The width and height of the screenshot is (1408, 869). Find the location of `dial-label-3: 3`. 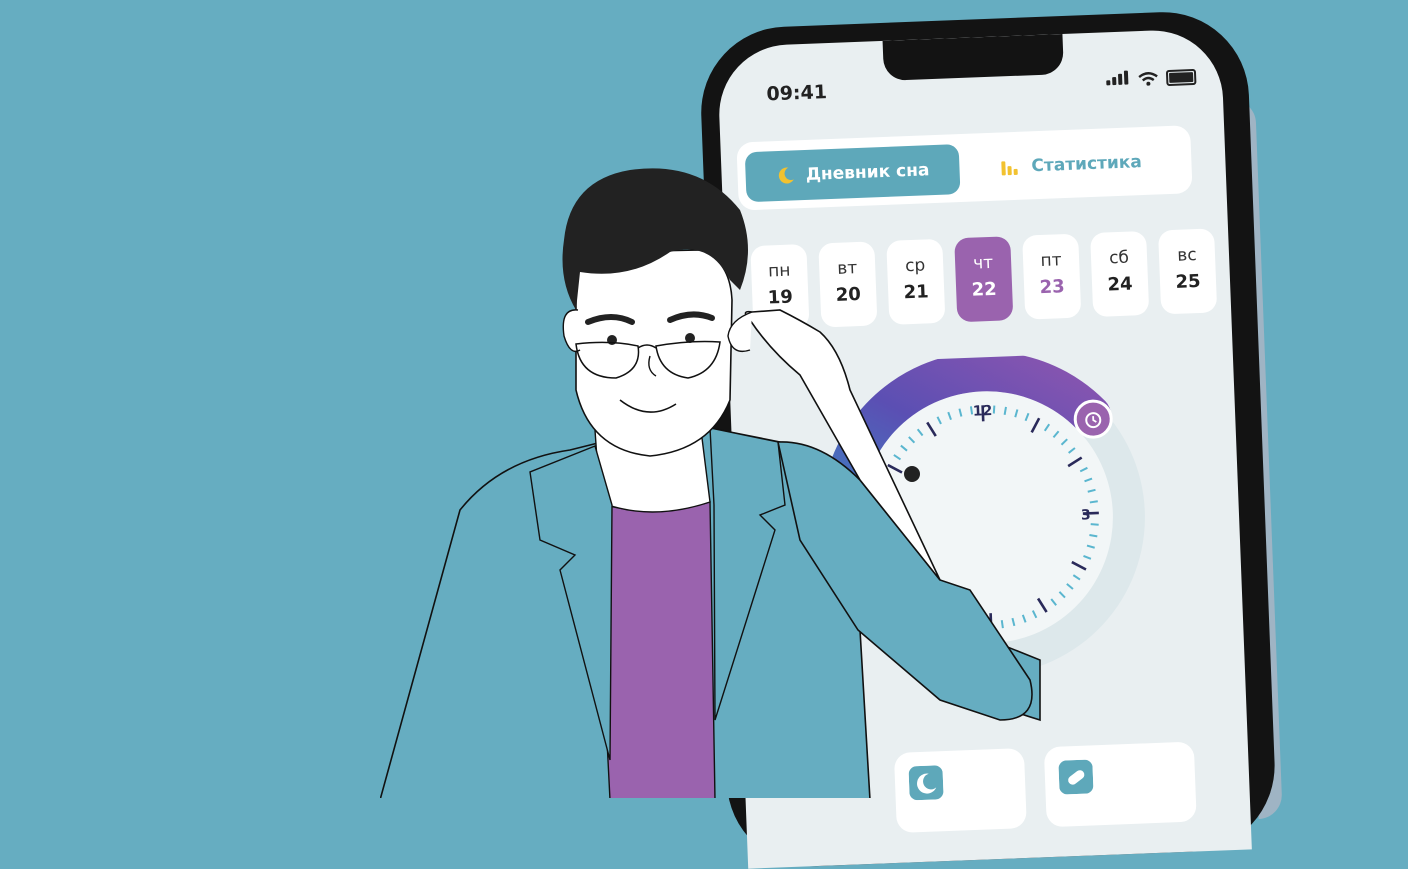

dial-label-3: 3 is located at coordinates (1086, 515).